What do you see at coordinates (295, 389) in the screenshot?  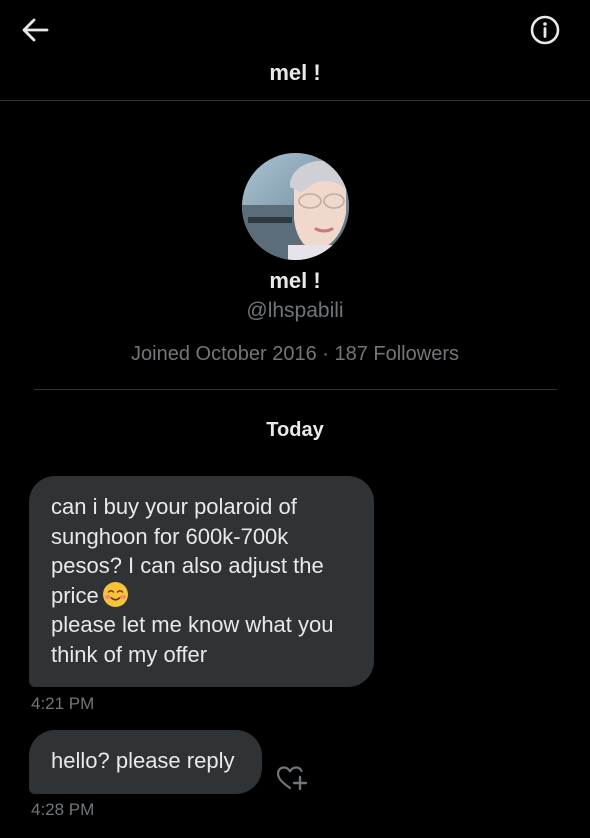 I see `profile-divider` at bounding box center [295, 389].